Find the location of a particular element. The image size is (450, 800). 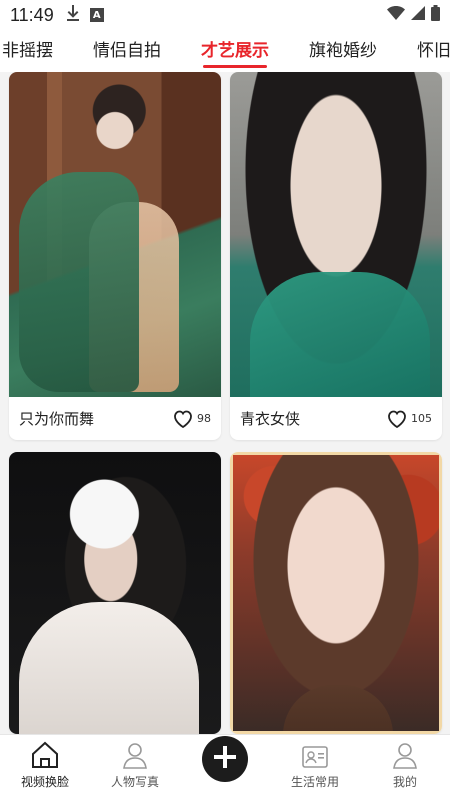

home-icon is located at coordinates (45, 755).